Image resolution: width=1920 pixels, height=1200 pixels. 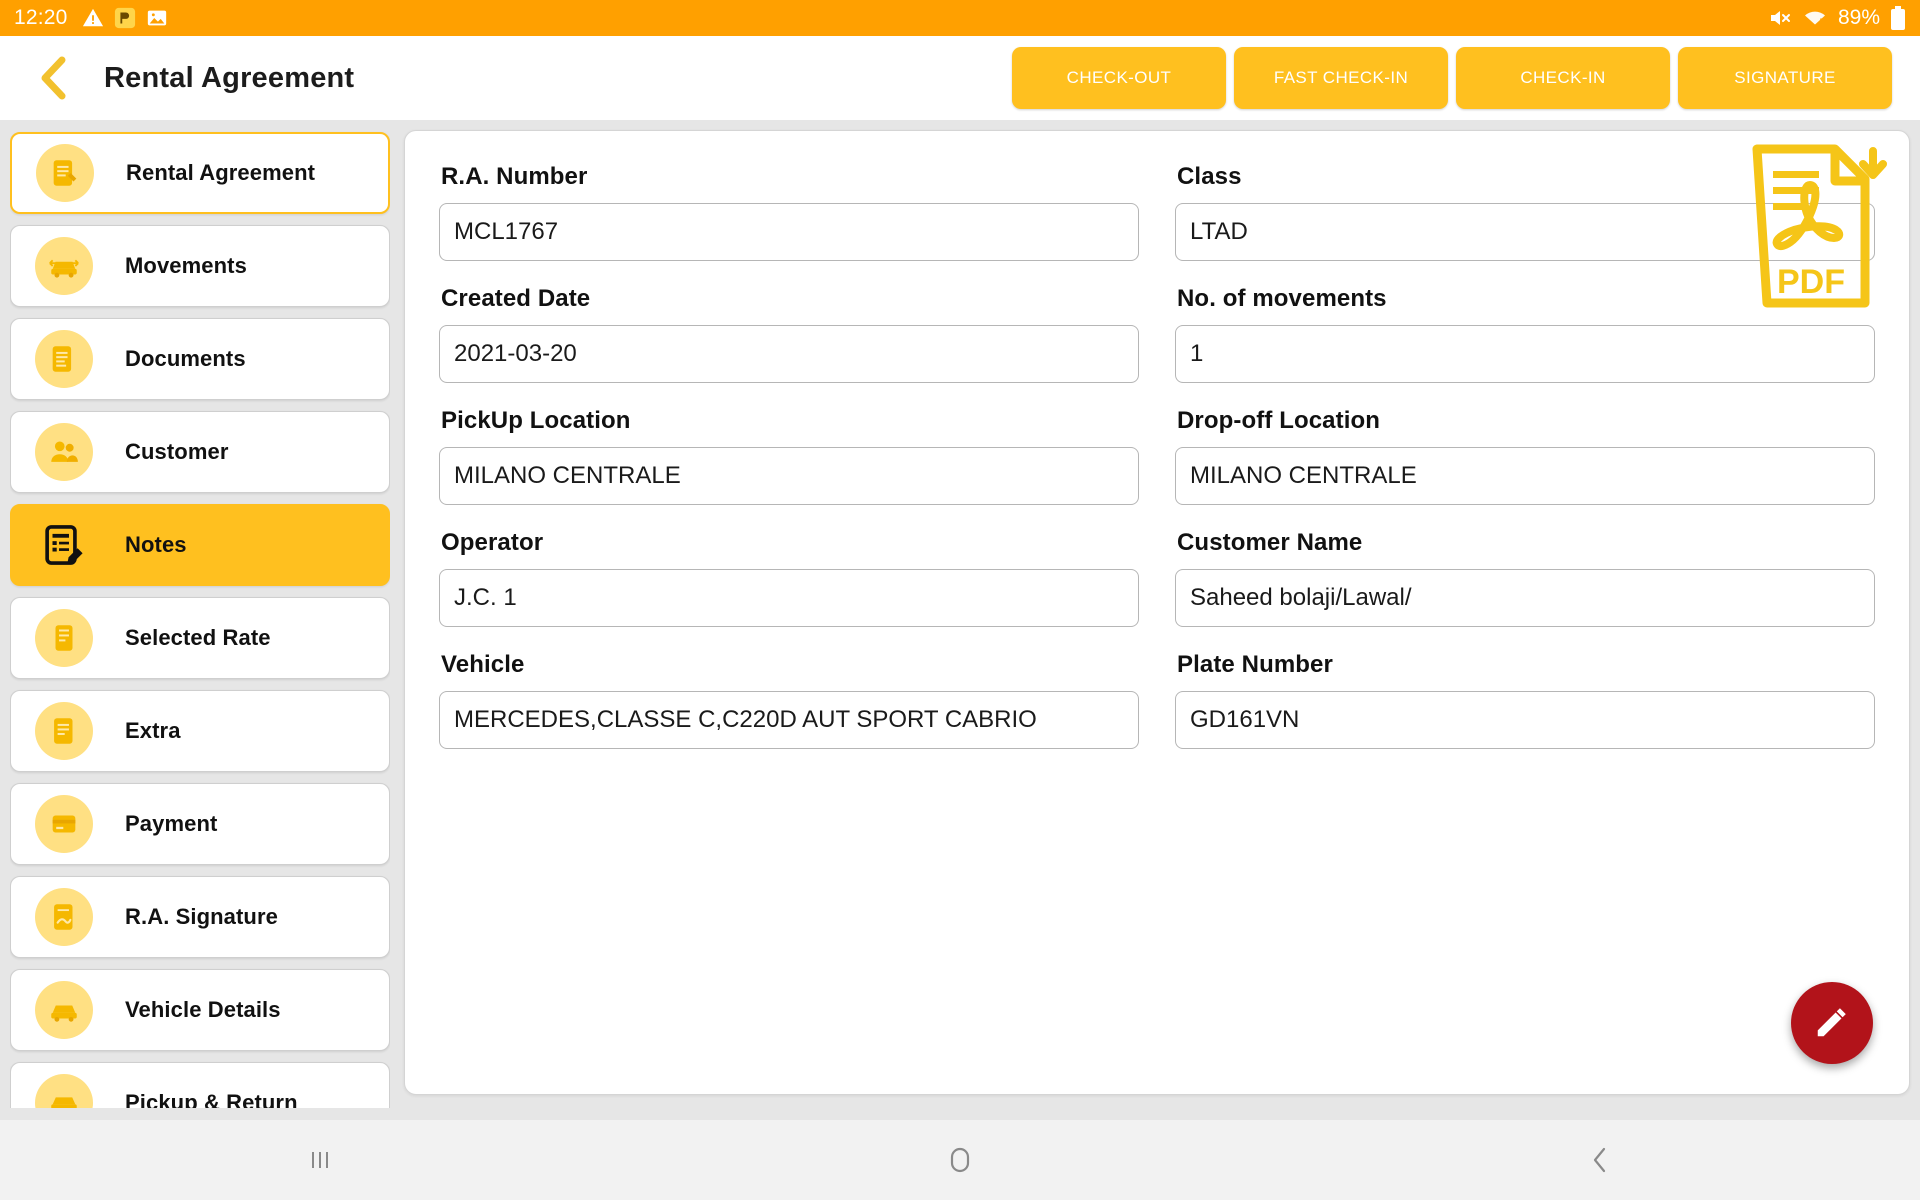 I want to click on payment-icon, so click(x=64, y=824).